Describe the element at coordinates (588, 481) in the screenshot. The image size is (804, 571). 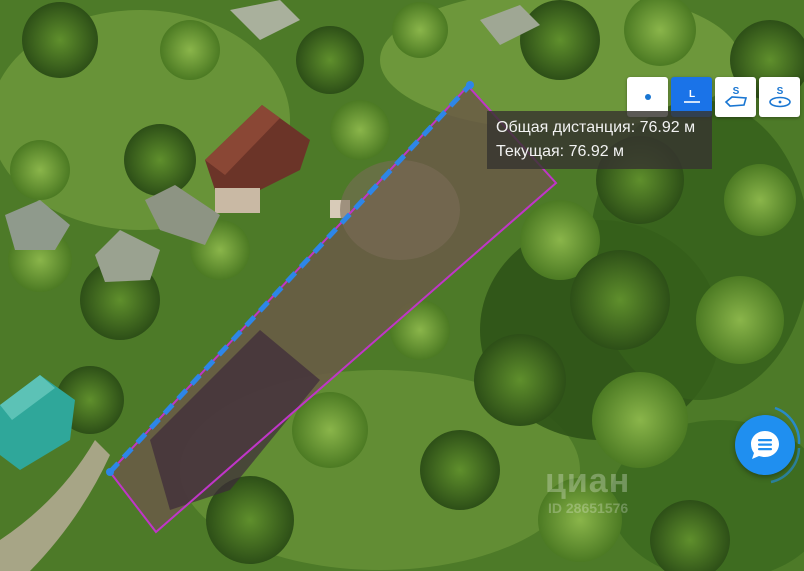
I see `watermark-brand: циан` at that location.